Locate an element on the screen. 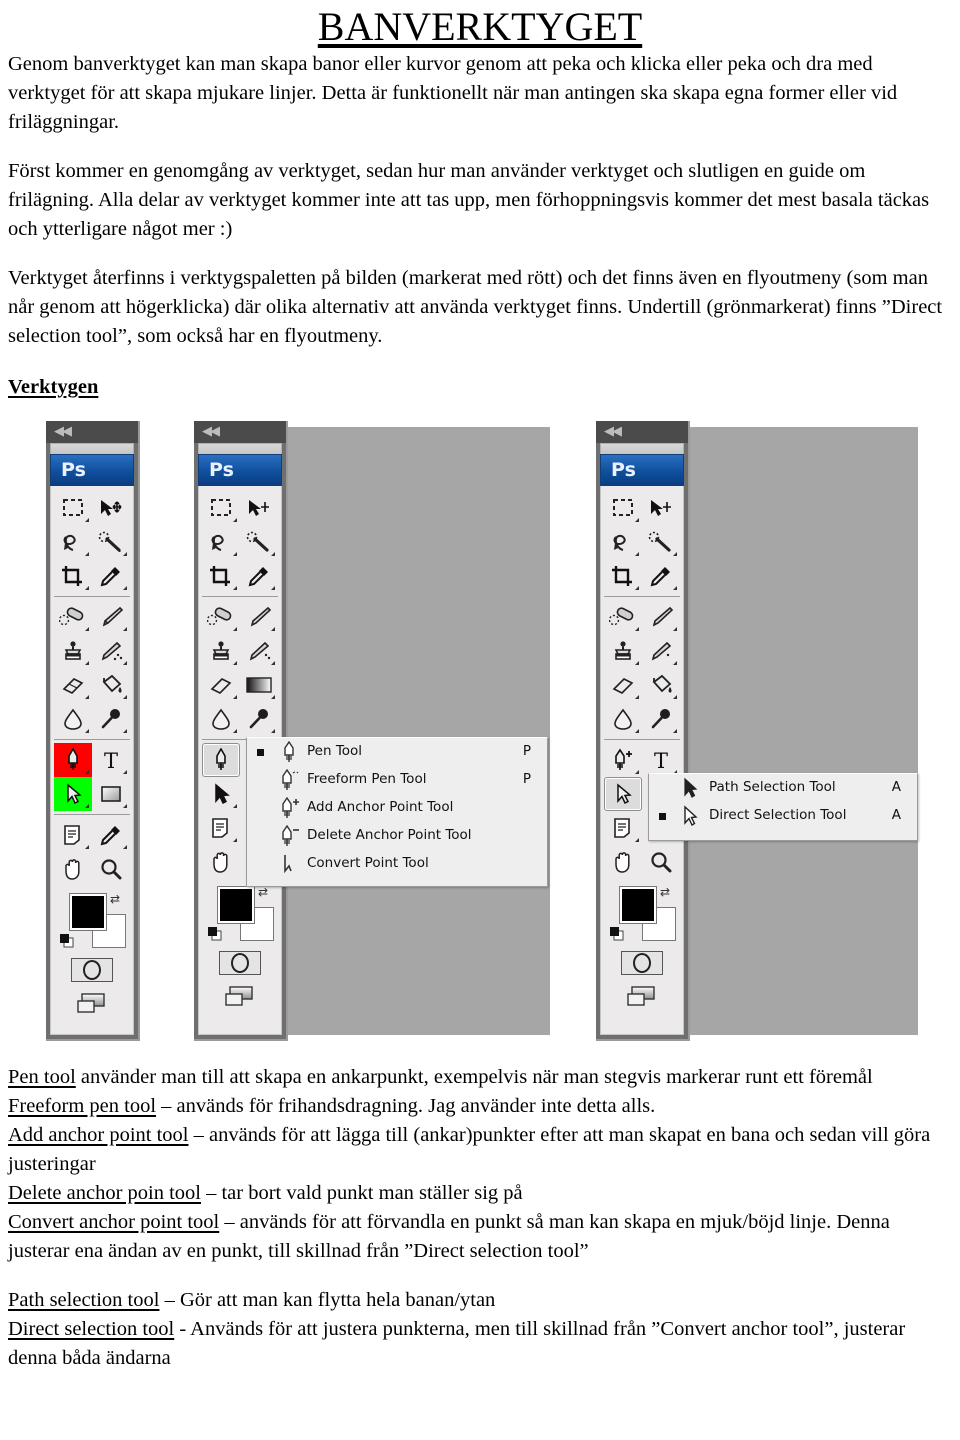 The height and width of the screenshot is (1440, 960). panel-2-tabstrip is located at coordinates (240, 448).